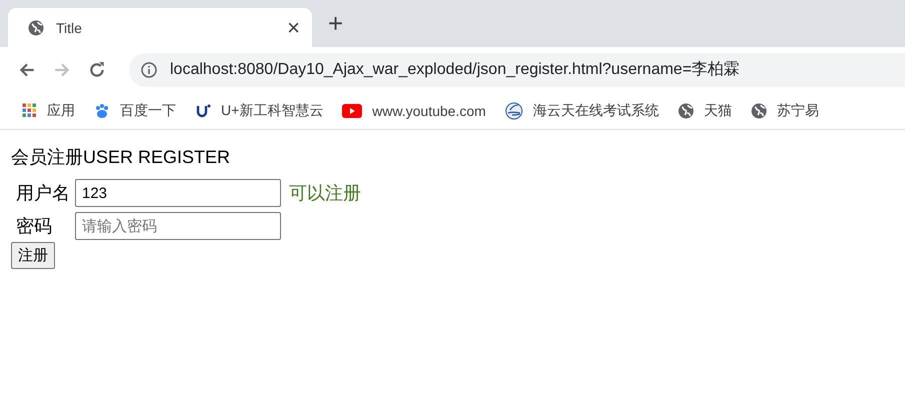 Image resolution: width=905 pixels, height=409 pixels. Describe the element at coordinates (69, 28) in the screenshot. I see `tab-title: Title` at that location.